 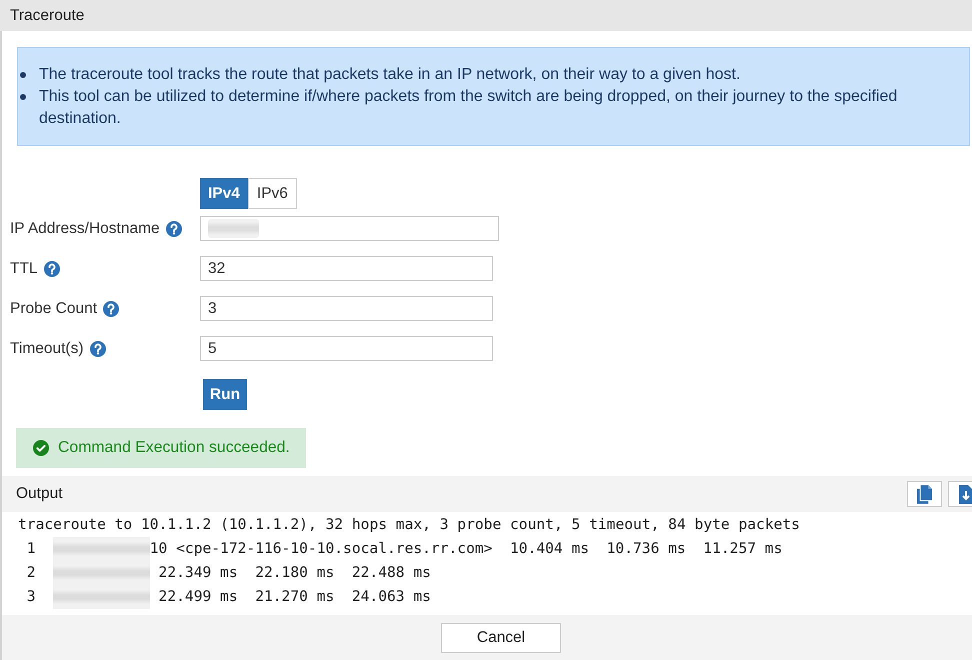 What do you see at coordinates (39, 494) in the screenshot?
I see `output-title: Output` at bounding box center [39, 494].